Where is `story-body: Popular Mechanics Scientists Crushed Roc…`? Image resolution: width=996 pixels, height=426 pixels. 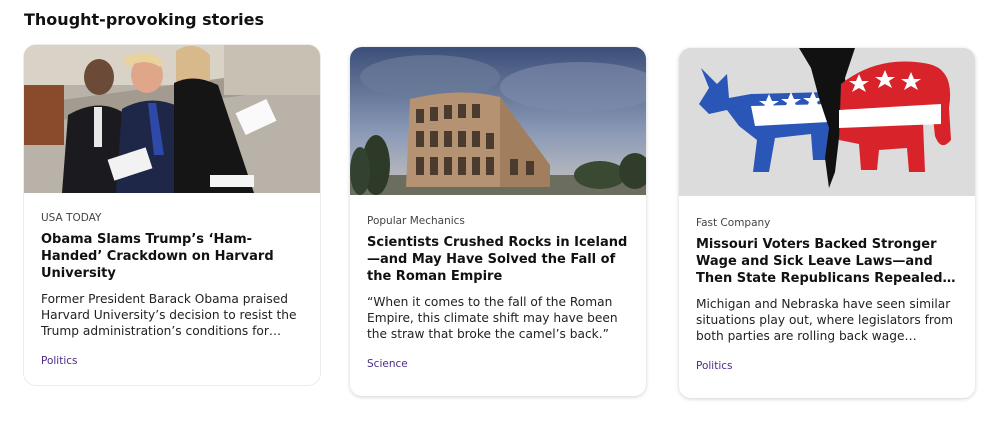 story-body: Popular Mechanics Scientists Crushed Roc… is located at coordinates (498, 278).